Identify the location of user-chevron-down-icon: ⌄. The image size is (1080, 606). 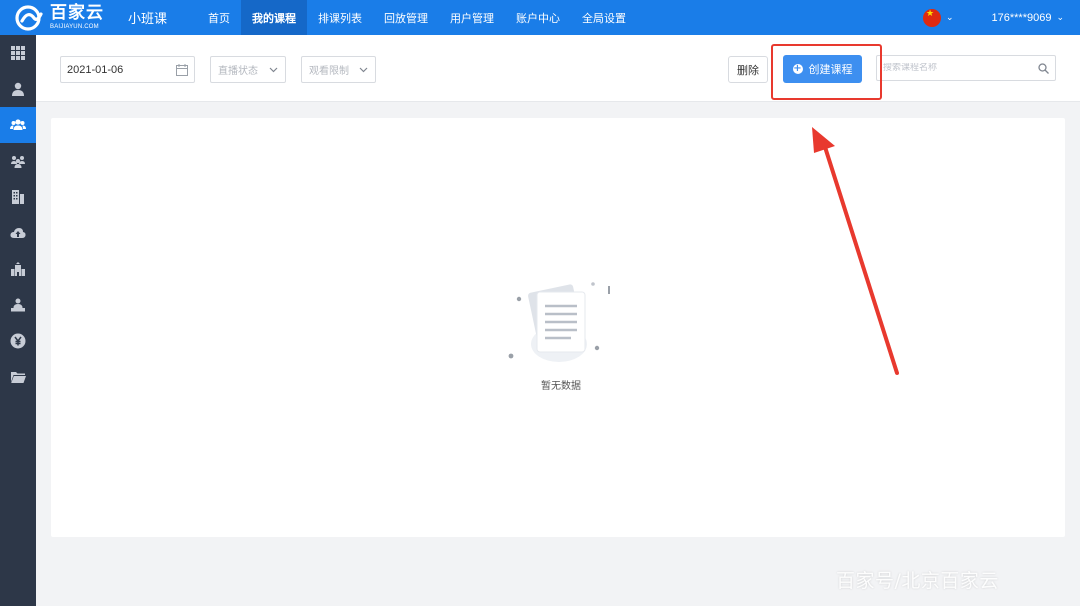
(1060, 17).